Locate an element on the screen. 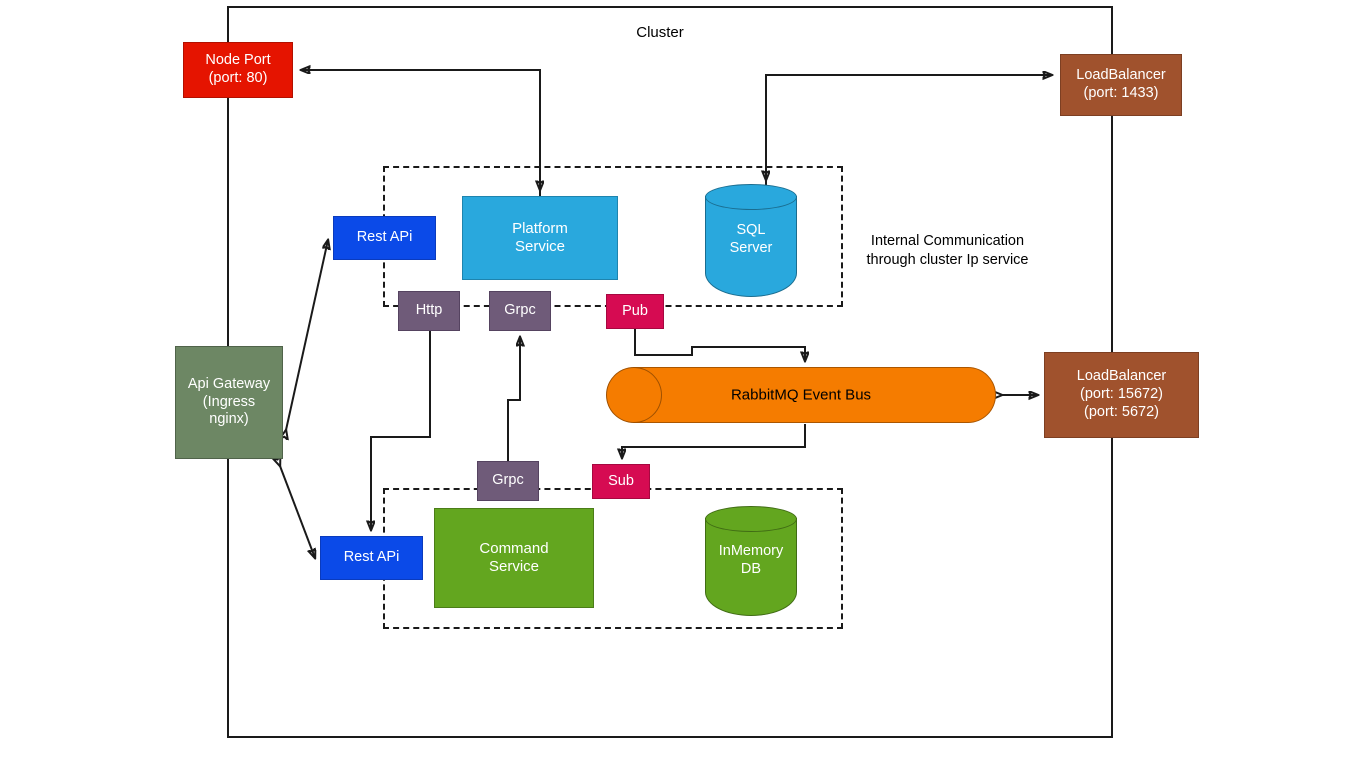 The width and height of the screenshot is (1366, 768). pub-tag-label: Pub is located at coordinates (635, 310).